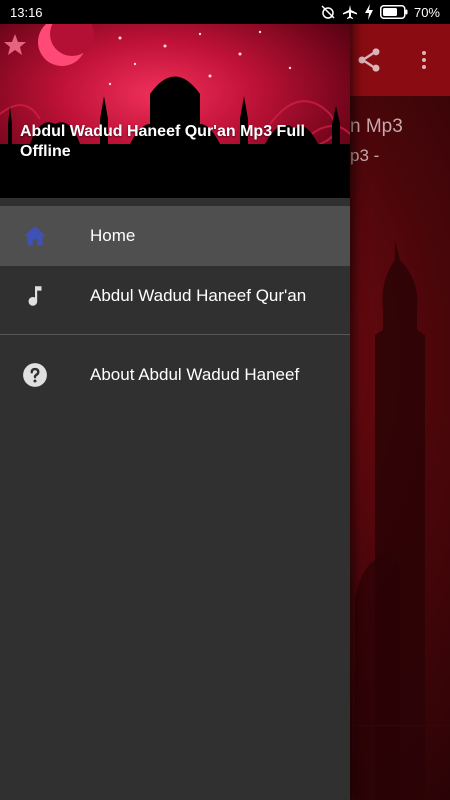  I want to click on menu-item-about: About Abdul Wadud Haneef, so click(175, 375).